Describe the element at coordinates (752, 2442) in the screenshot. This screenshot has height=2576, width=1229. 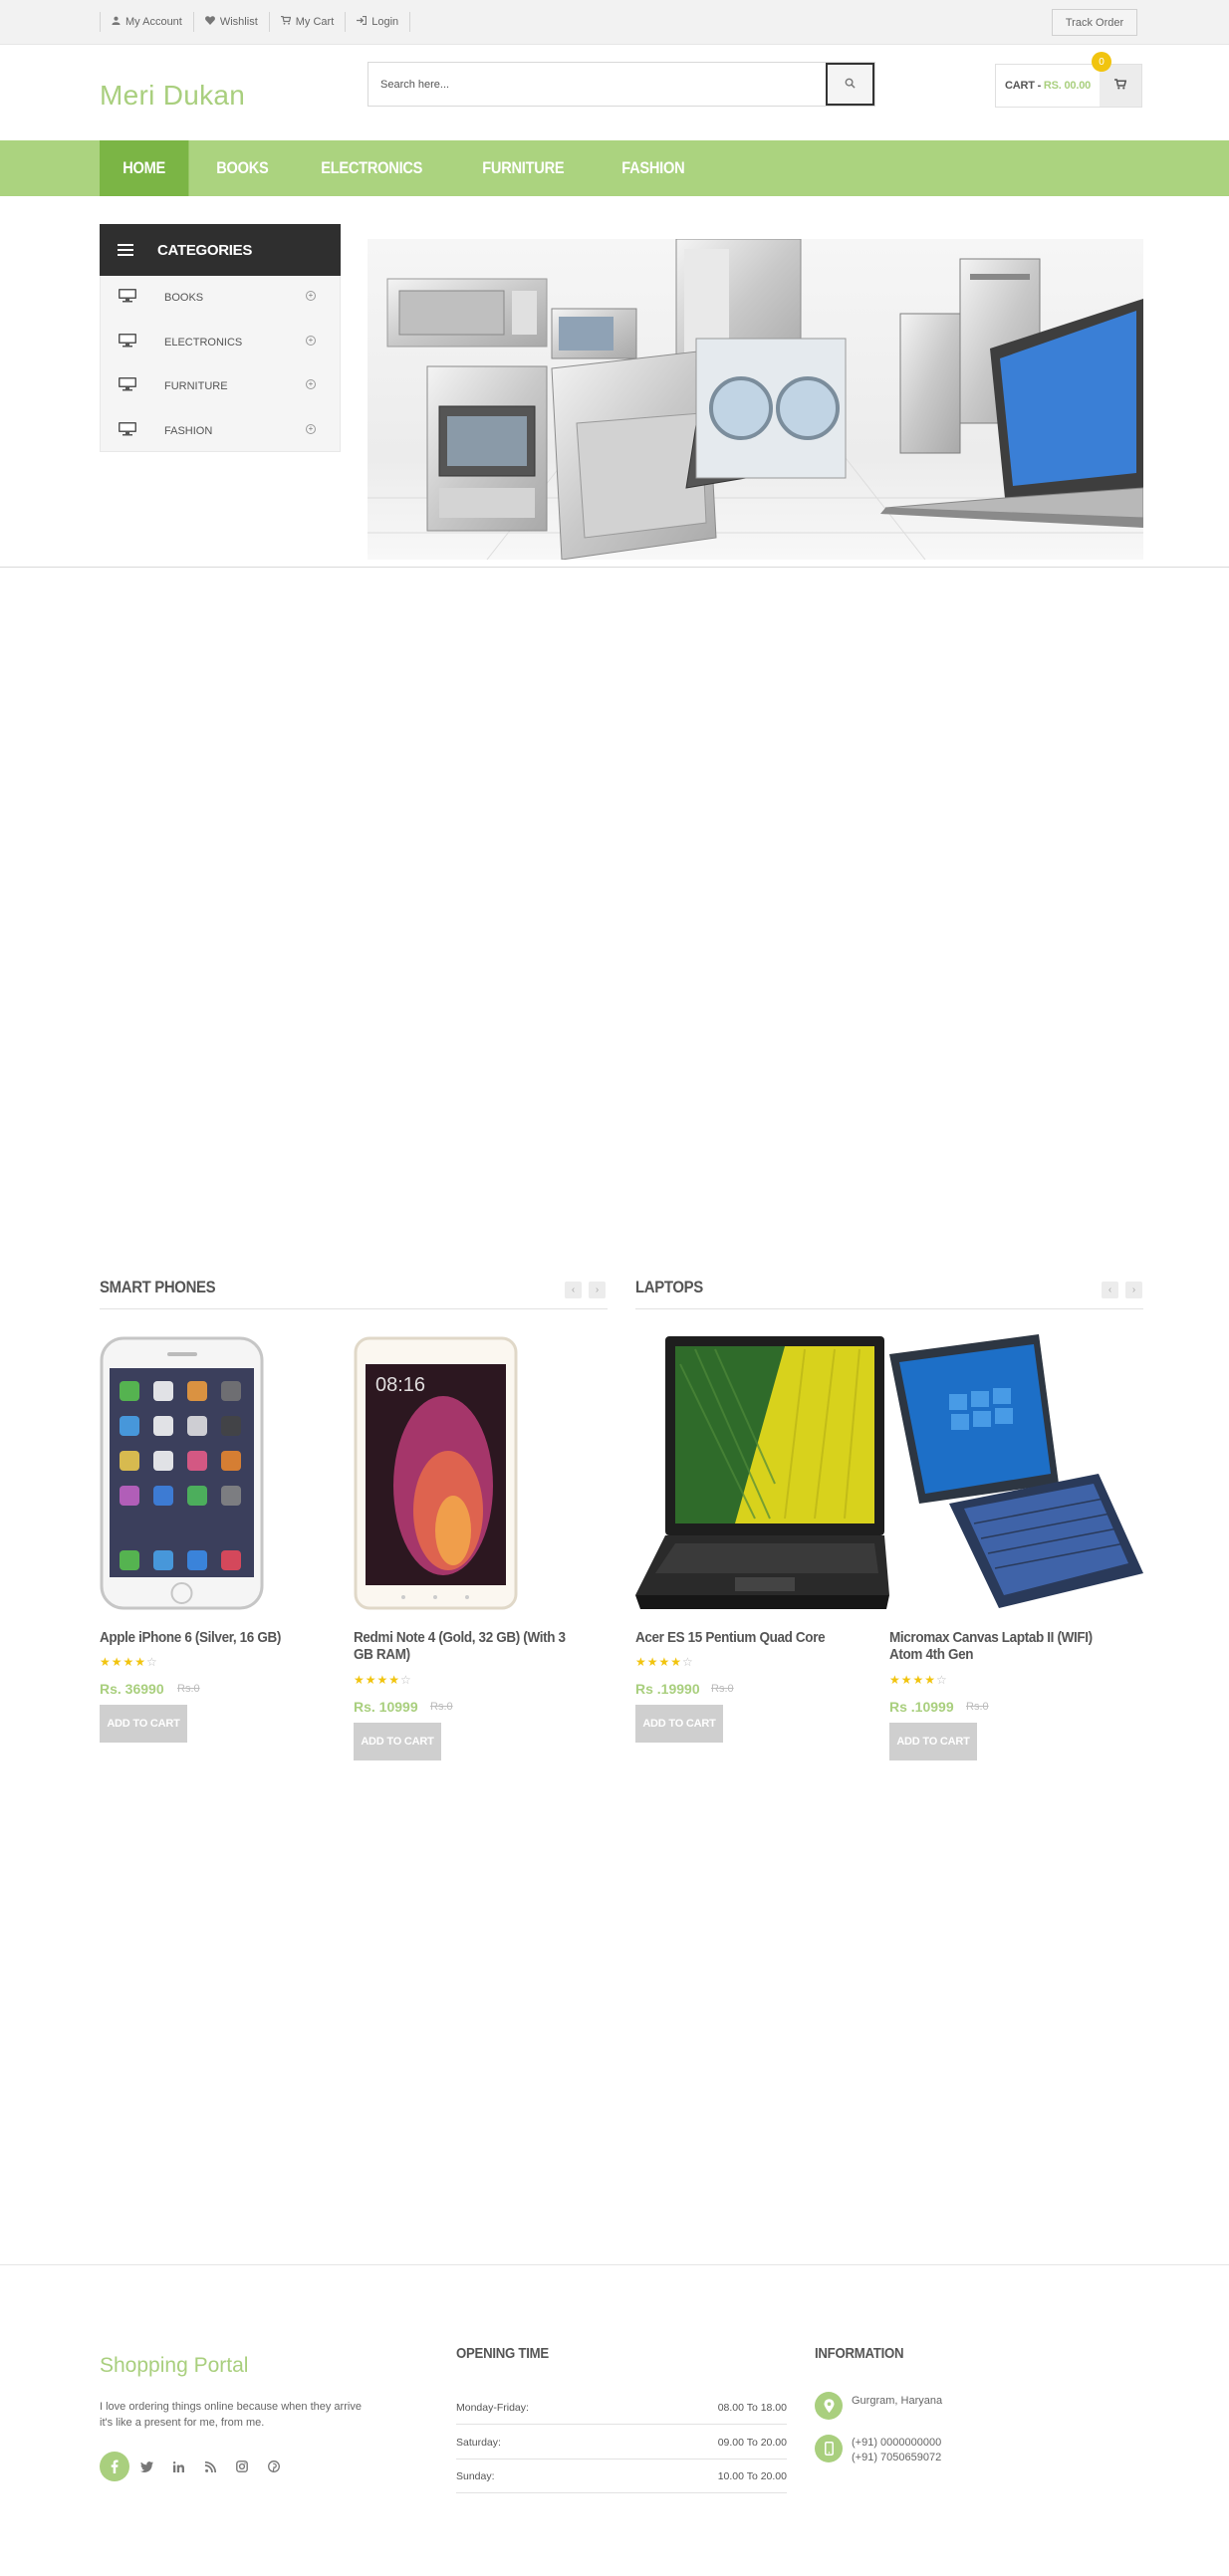
I see `hours-time: 09.00 To 20.00` at that location.